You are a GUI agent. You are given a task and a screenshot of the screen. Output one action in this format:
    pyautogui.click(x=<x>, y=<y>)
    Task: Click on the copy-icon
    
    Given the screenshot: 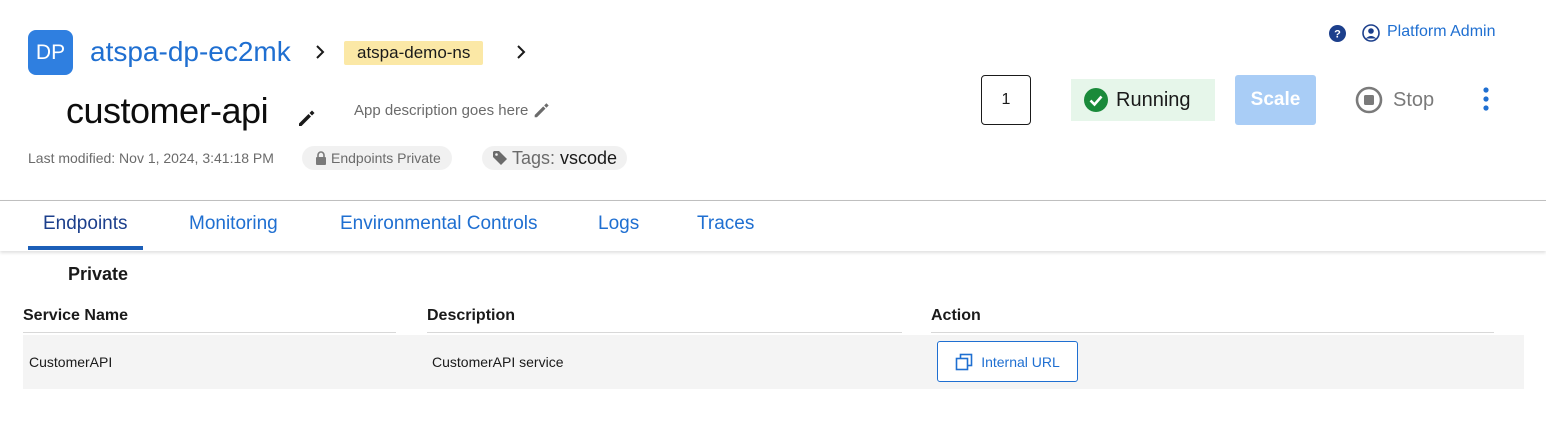 What is the action you would take?
    pyautogui.click(x=964, y=361)
    